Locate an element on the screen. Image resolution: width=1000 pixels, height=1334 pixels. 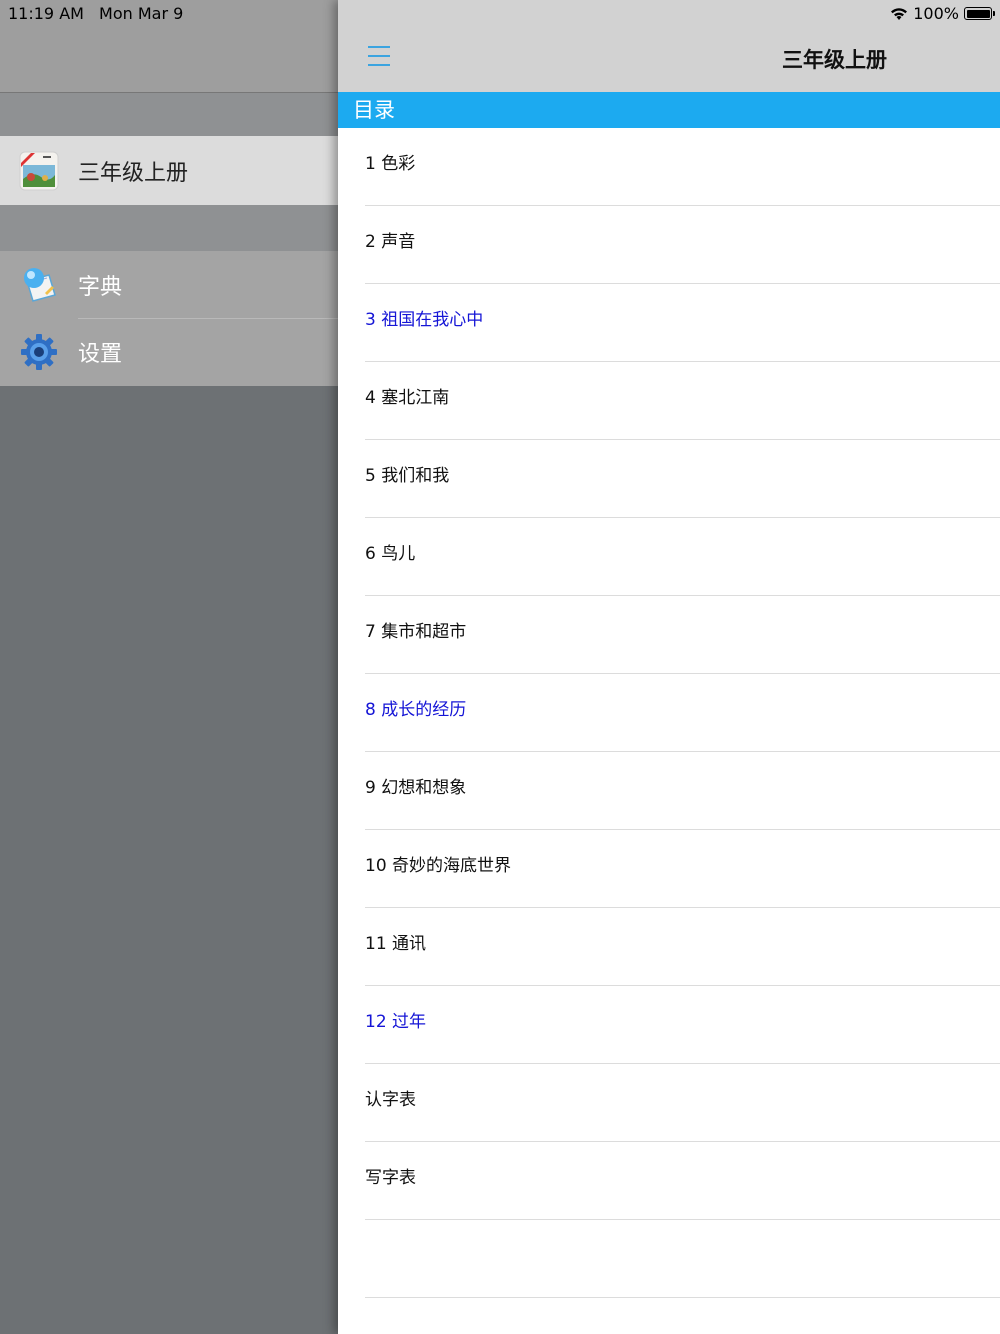
list-item-label: 11 通讯 is located at coordinates (396, 944).